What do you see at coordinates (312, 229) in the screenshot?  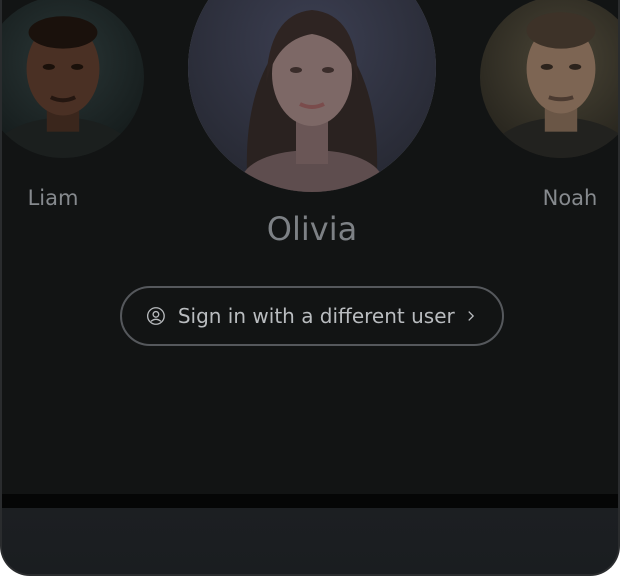 I see `user-name-olivia: Olivia` at bounding box center [312, 229].